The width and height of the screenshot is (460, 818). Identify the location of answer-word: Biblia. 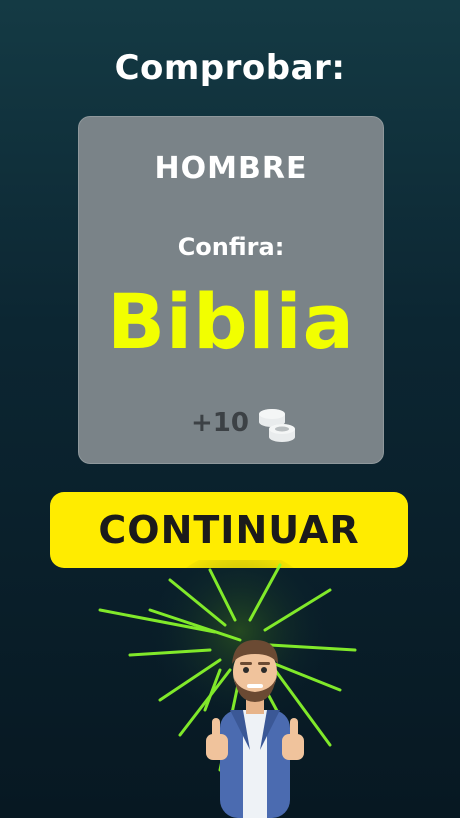
(231, 321).